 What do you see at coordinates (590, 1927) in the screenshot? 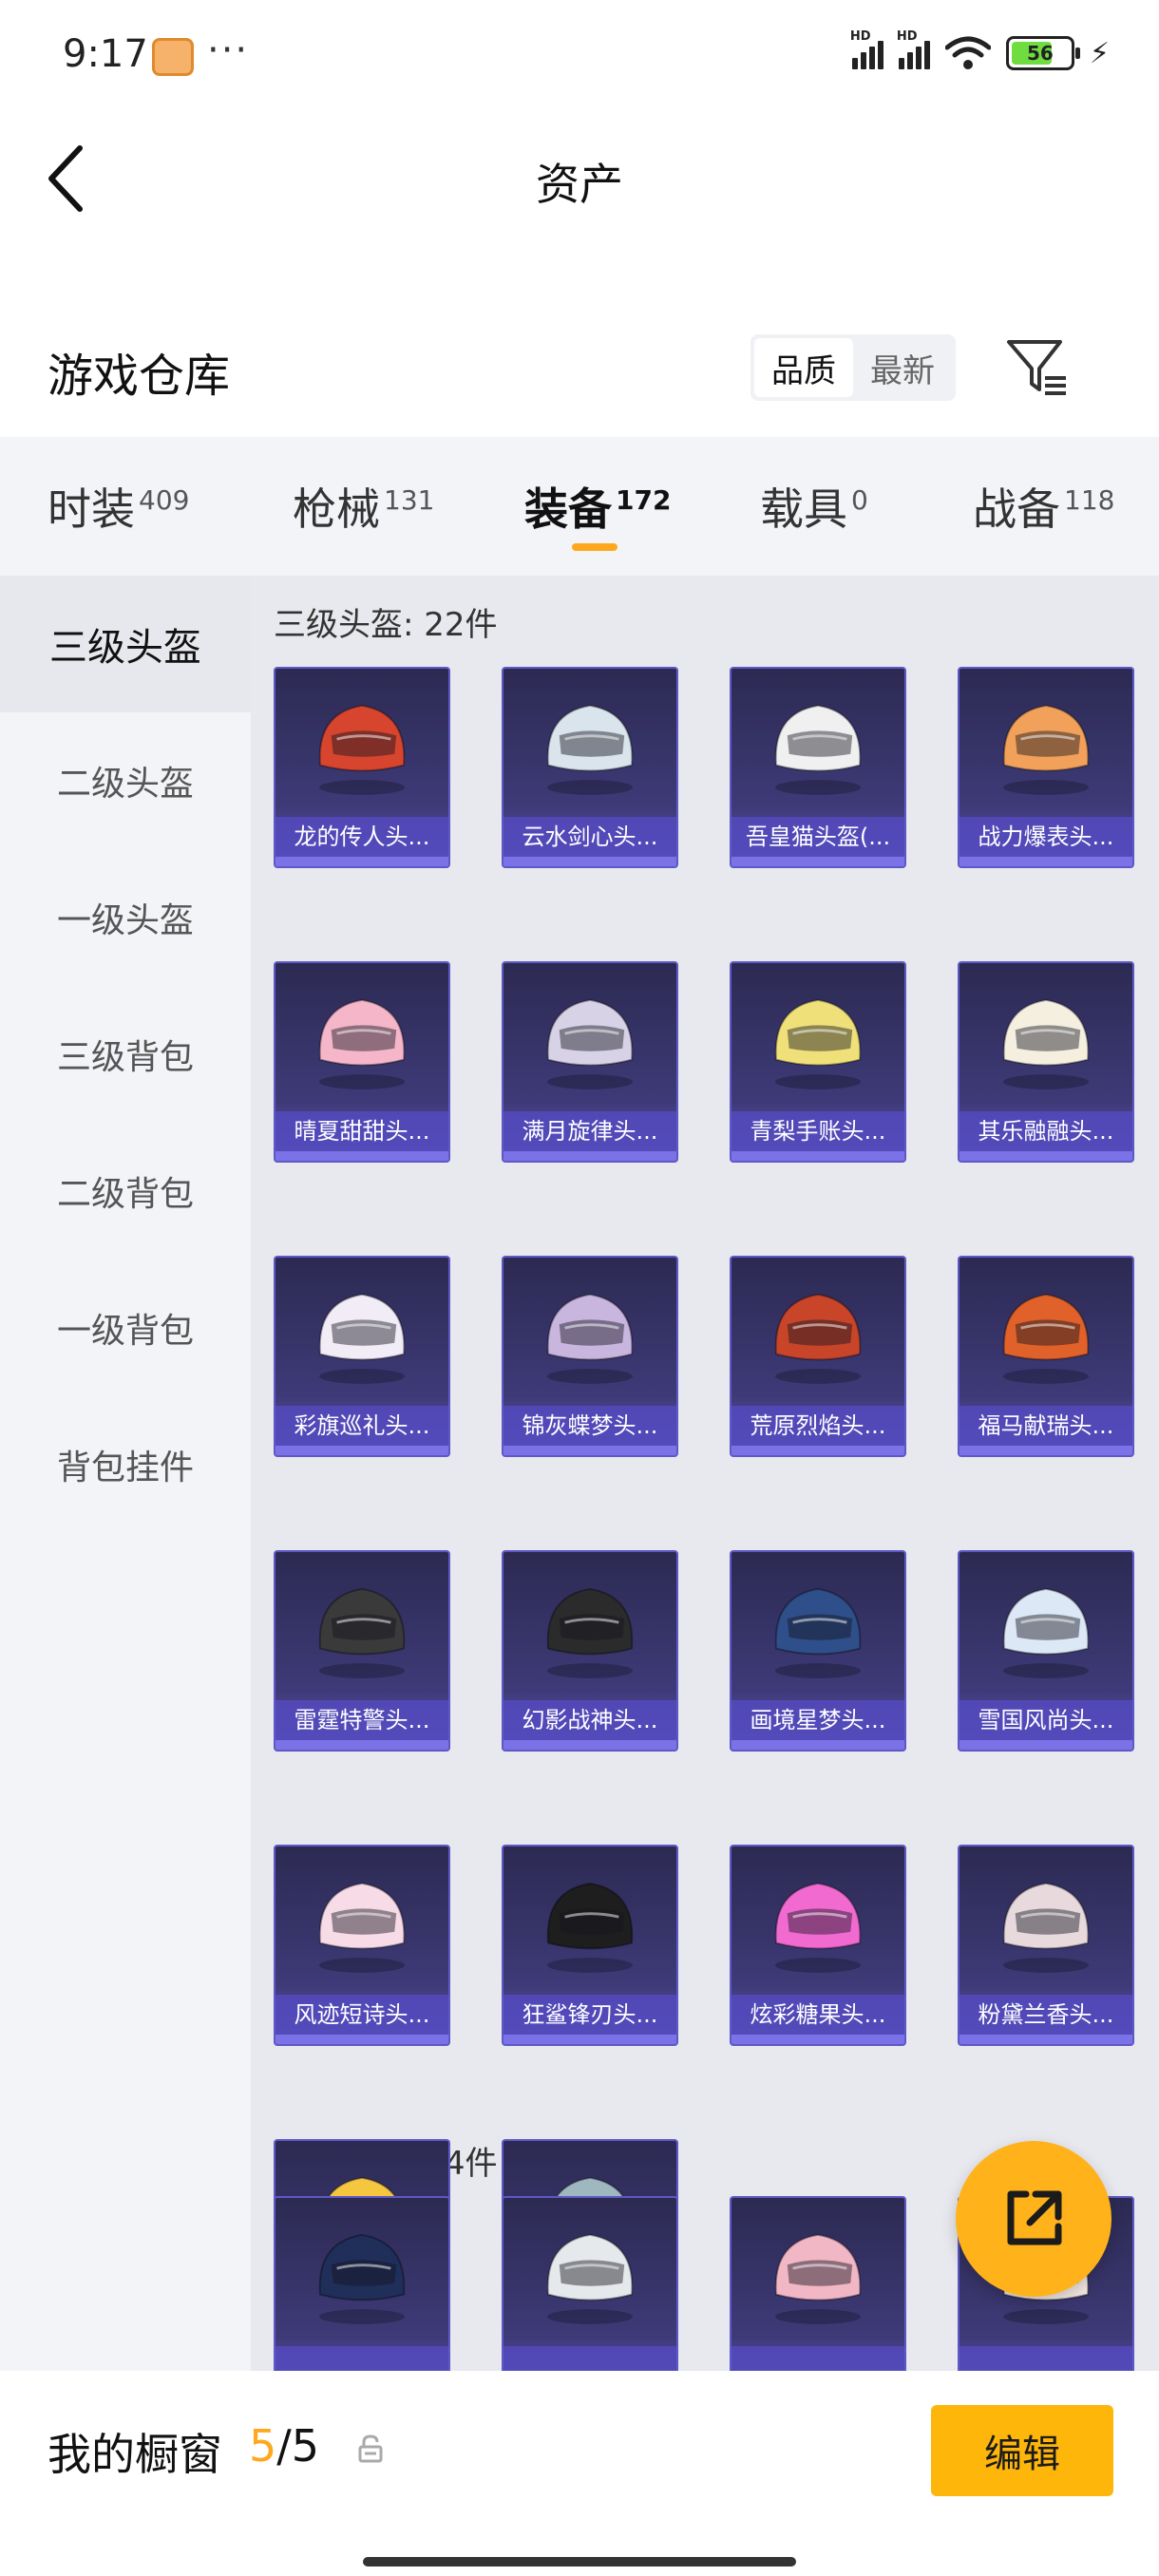
I see `helmet-shark-icon` at bounding box center [590, 1927].